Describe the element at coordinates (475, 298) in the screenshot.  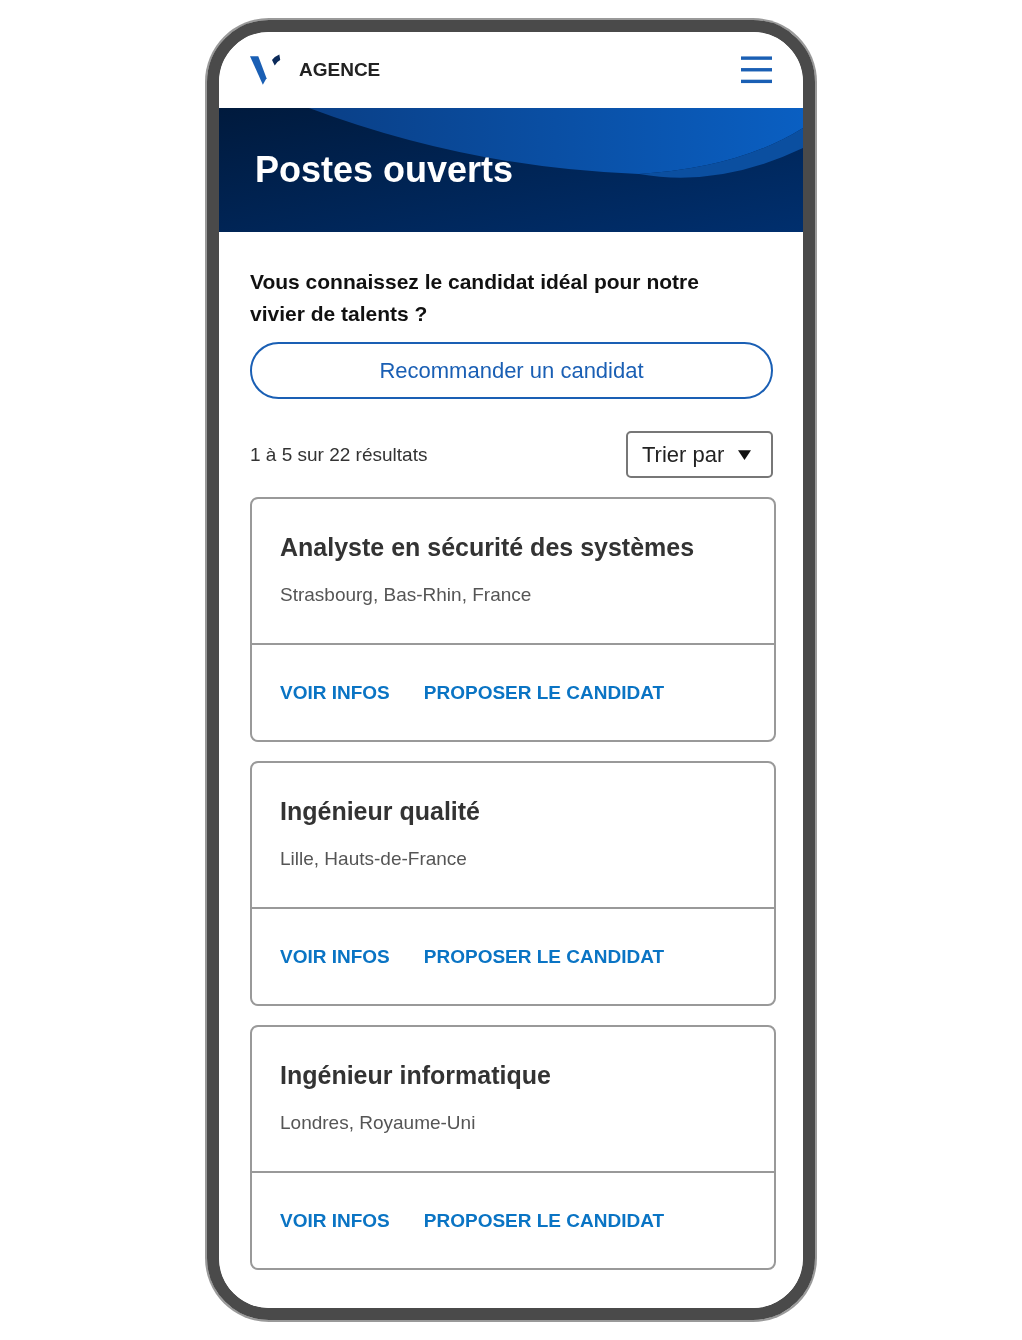
I see `referral-prompt: Vous connaissez le candidat idéal pour notre vivier de talents ?` at that location.